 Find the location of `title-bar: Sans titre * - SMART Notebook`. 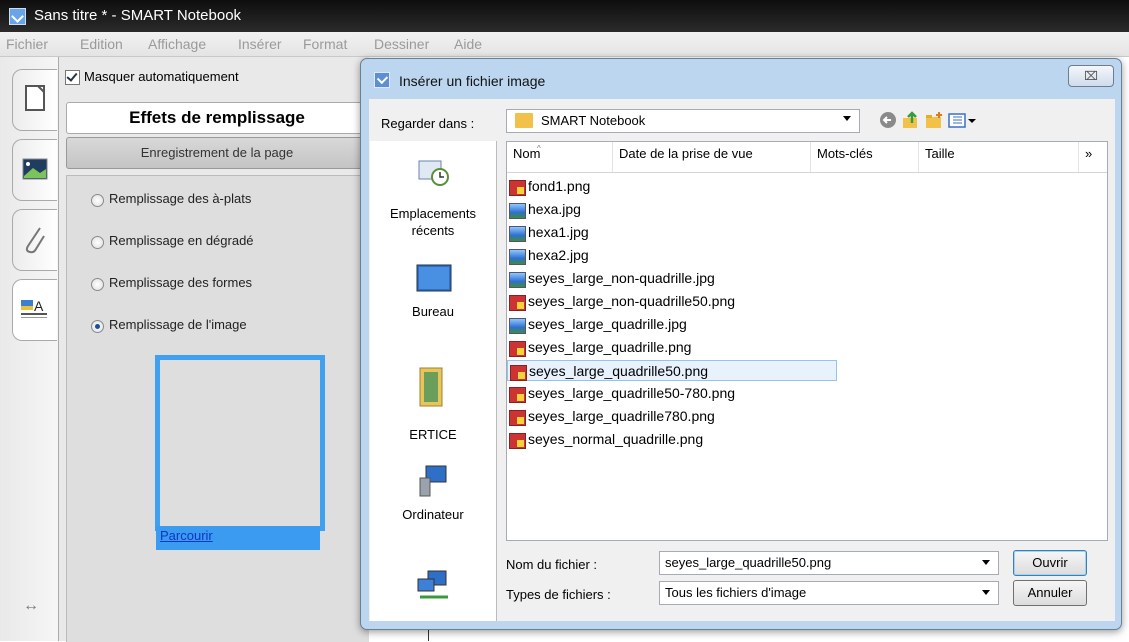

title-bar: Sans titre * - SMART Notebook is located at coordinates (564, 16).